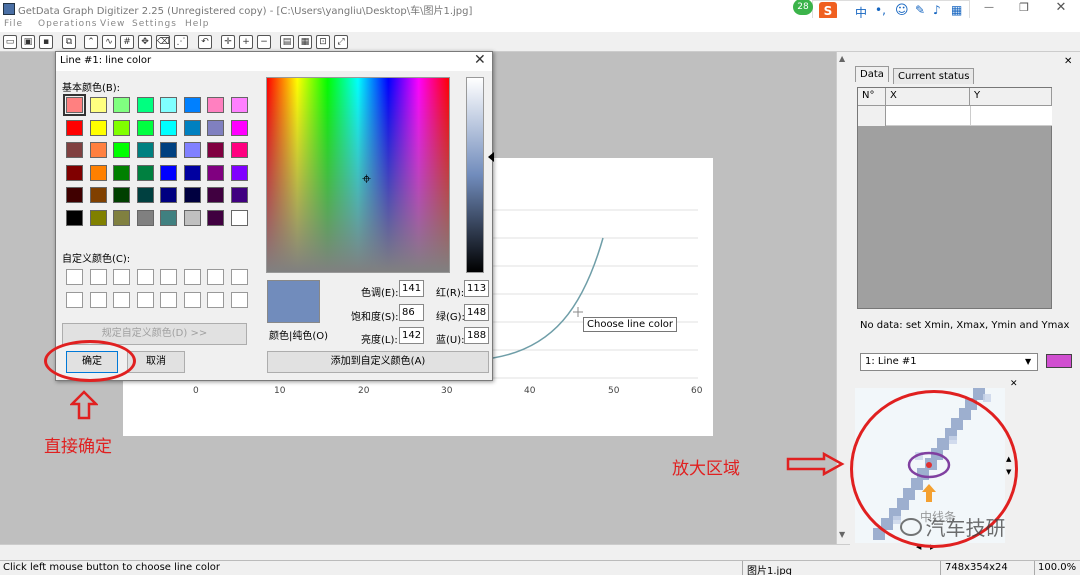  Describe the element at coordinates (228, 42) in the screenshot. I see `pan-icon: ✛` at that location.